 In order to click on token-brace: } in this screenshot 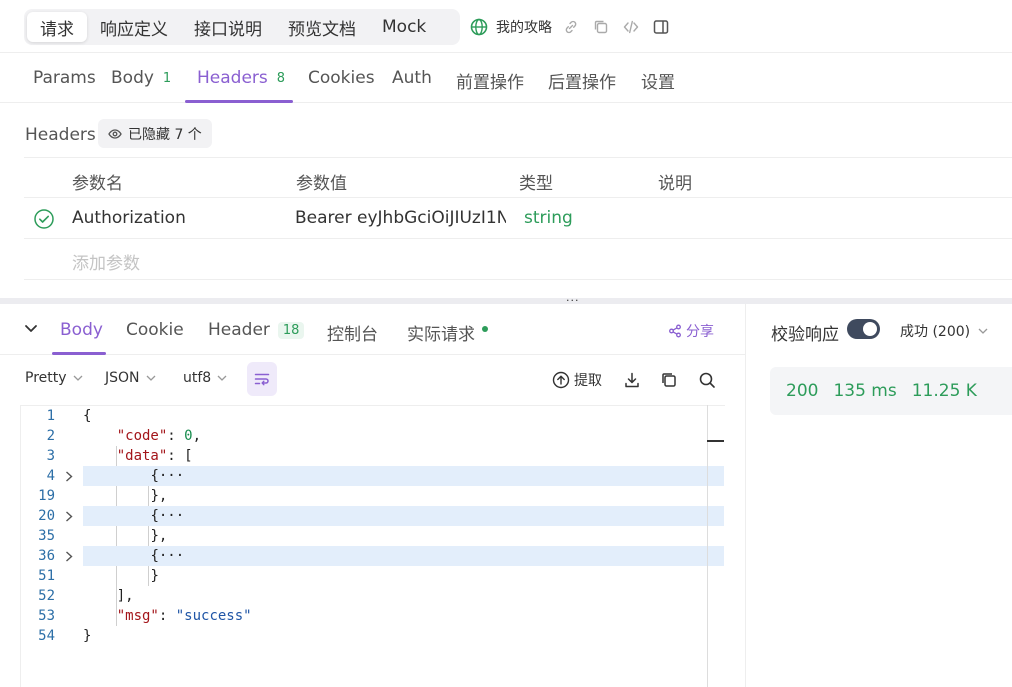, I will do `click(154, 576)`.